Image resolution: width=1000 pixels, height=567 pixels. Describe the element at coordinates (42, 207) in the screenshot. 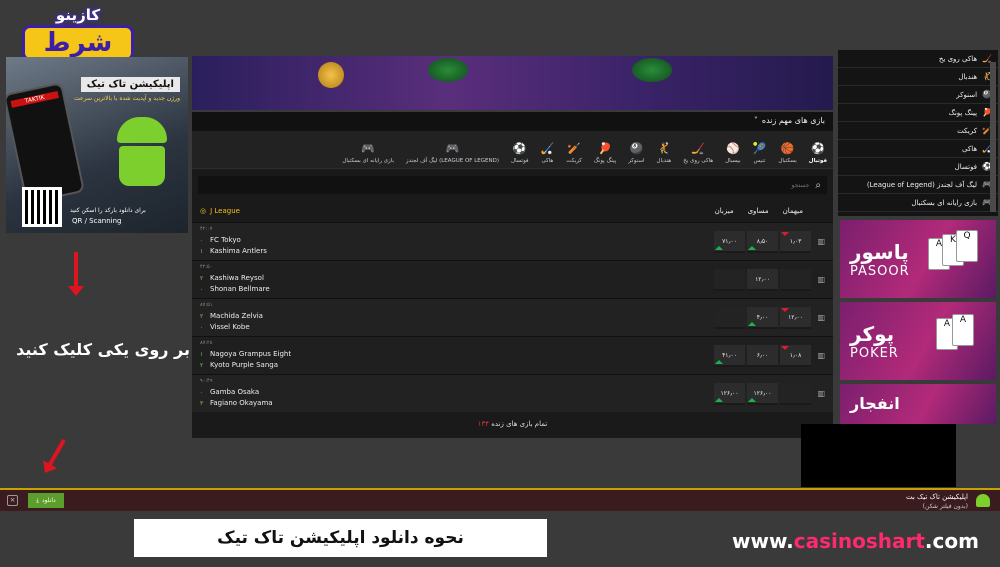

I see `qr-code-icon` at that location.